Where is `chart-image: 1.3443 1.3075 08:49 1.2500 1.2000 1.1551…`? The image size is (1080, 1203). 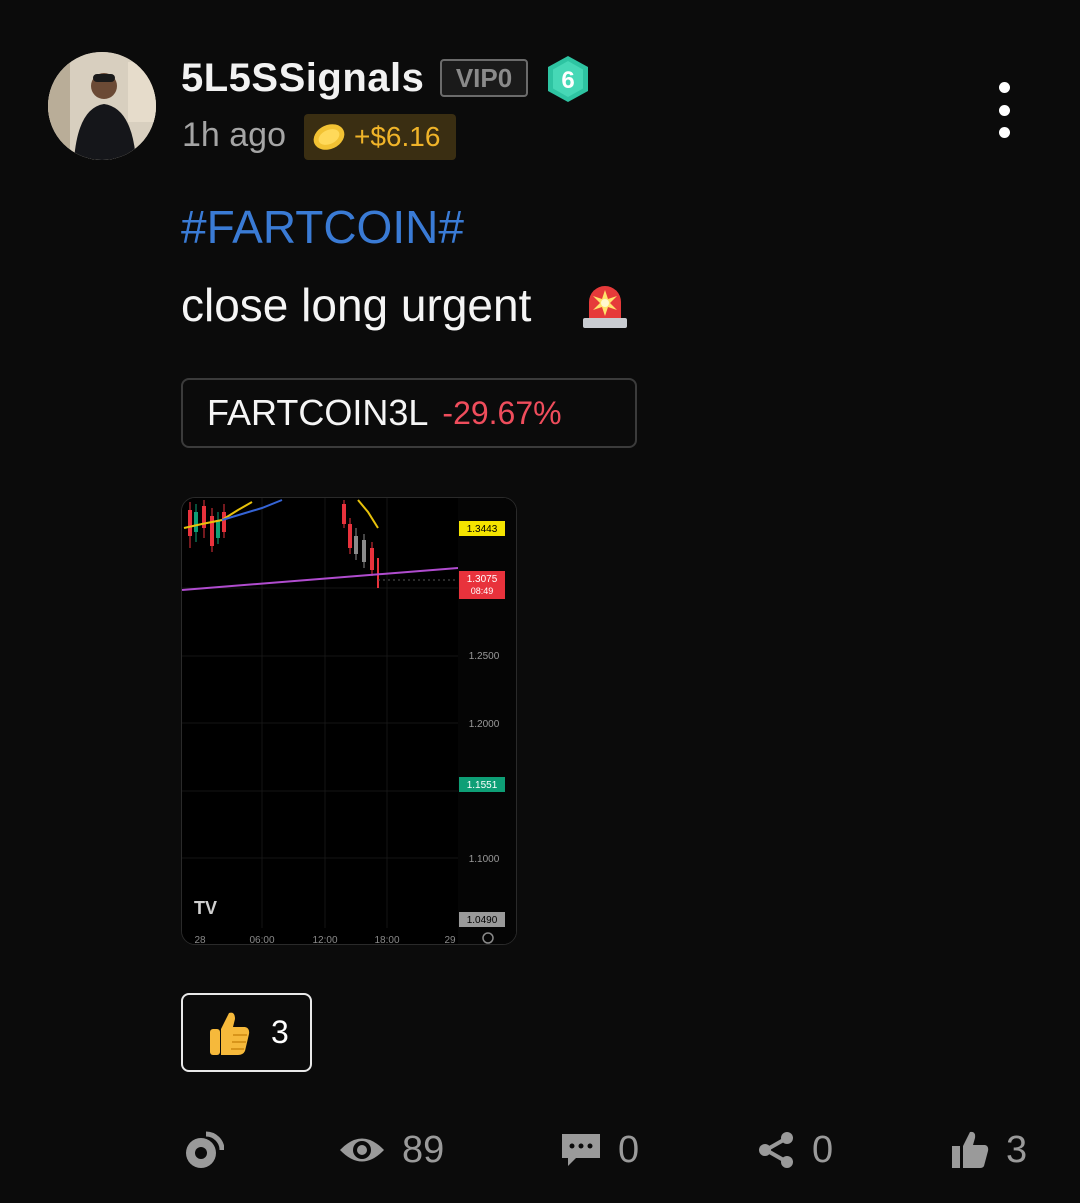 chart-image: 1.3443 1.3075 08:49 1.2500 1.2000 1.1551… is located at coordinates (349, 721).